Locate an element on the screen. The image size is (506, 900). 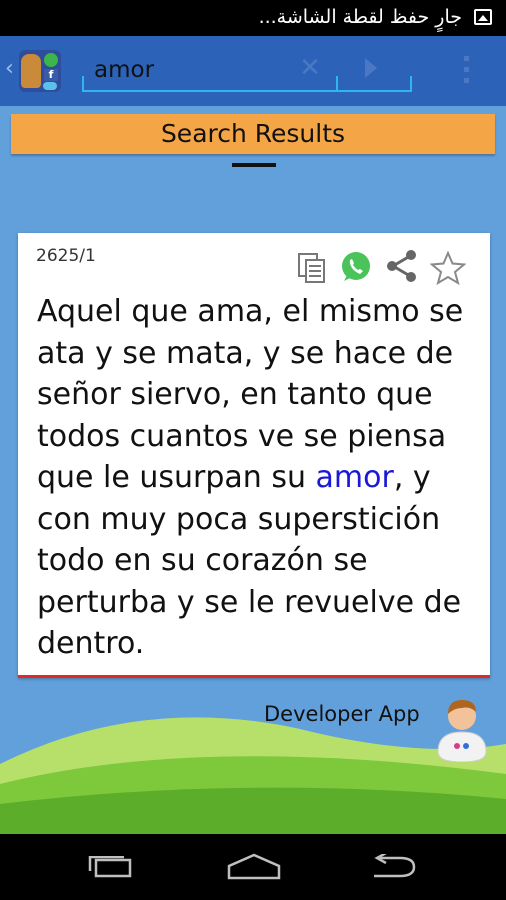
action-bar: ‹ f ✕ is located at coordinates (253, 71).